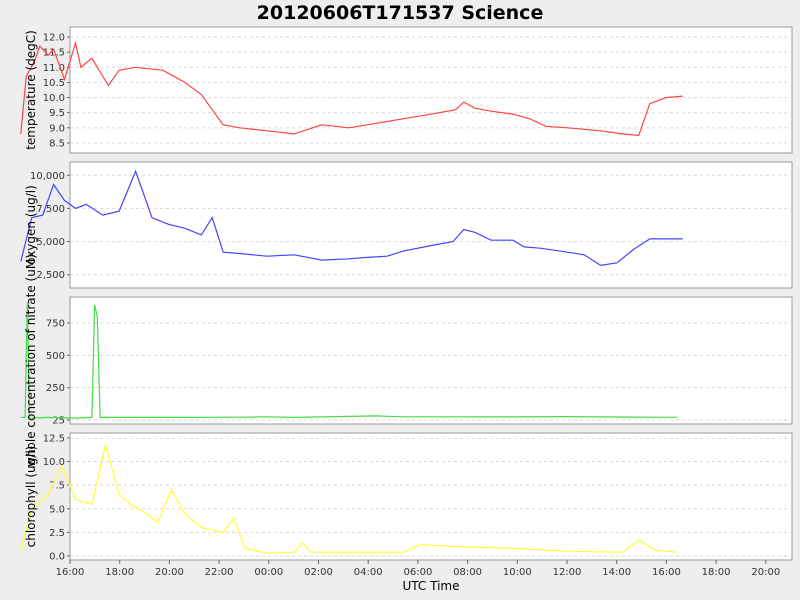  Describe the element at coordinates (31, 90) in the screenshot. I see `y-axis-label-1: temperature (degC)` at that location.